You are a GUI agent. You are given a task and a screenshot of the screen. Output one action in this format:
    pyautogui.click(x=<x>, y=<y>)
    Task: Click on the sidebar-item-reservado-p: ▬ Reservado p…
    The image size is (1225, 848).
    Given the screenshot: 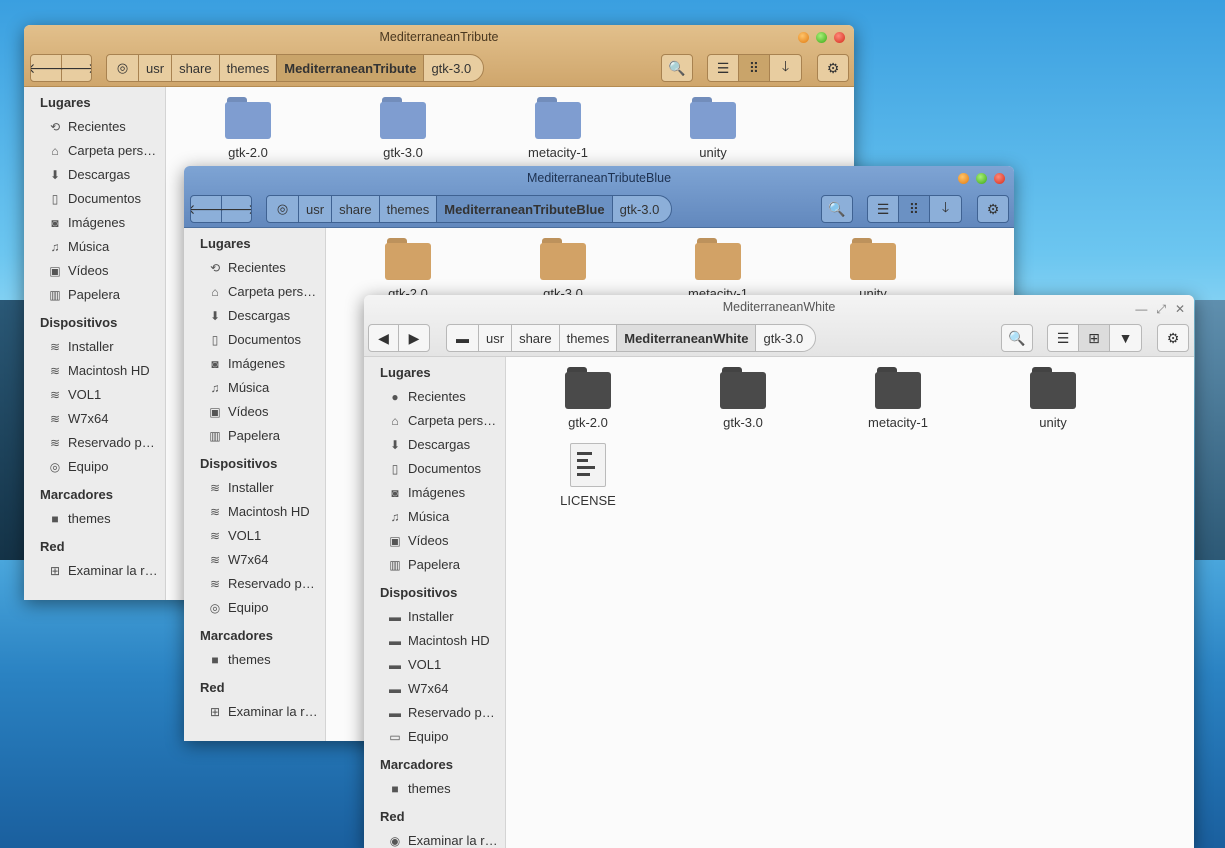 What is the action you would take?
    pyautogui.click(x=434, y=713)
    